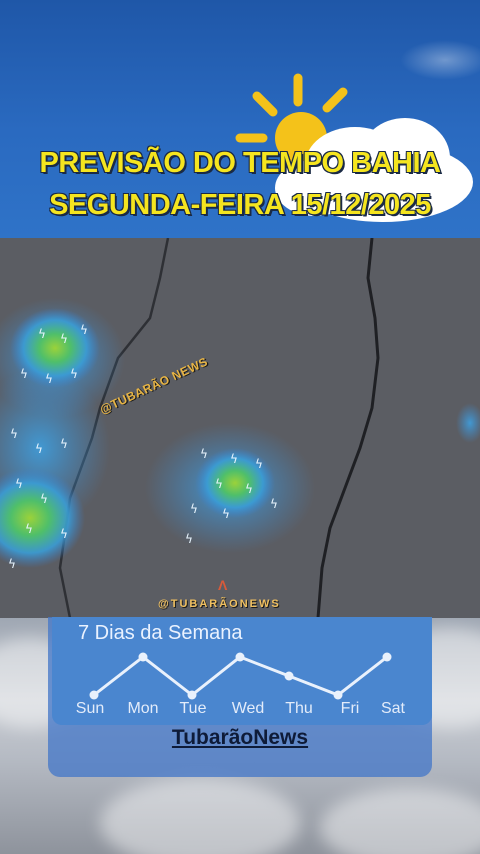 The height and width of the screenshot is (854, 480). What do you see at coordinates (219, 604) in the screenshot?
I see `bottom-watermark: @TUBARÃONEWS` at bounding box center [219, 604].